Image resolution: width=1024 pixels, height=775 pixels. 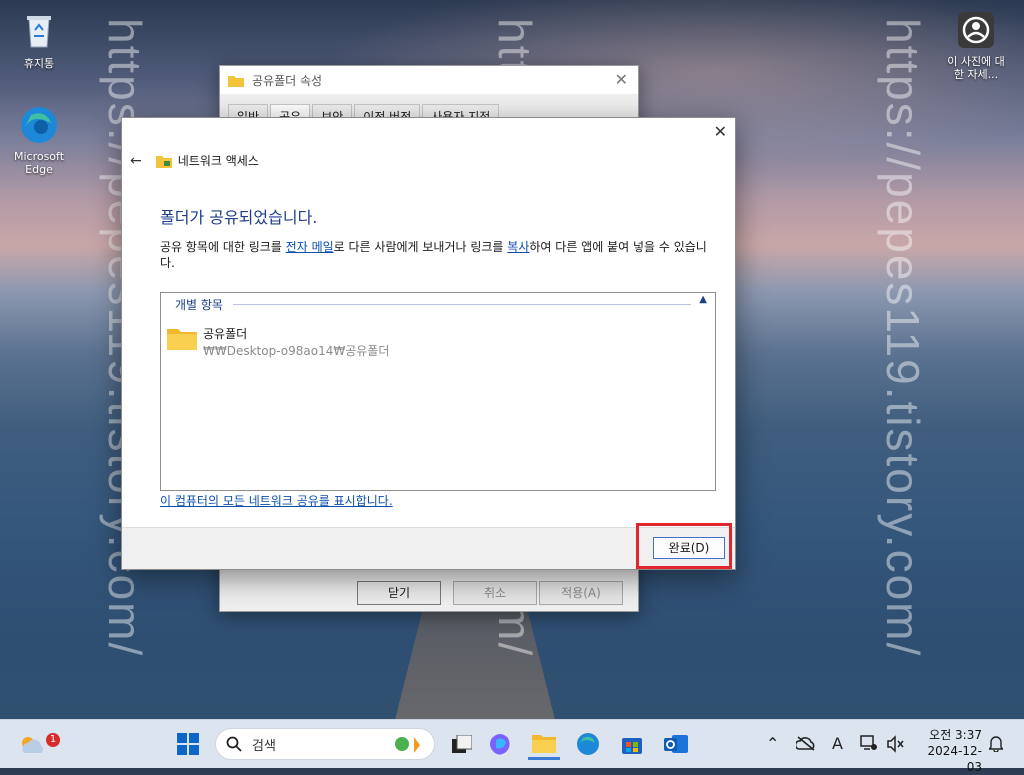 I want to click on apply-button: 적용(A), so click(x=581, y=593).